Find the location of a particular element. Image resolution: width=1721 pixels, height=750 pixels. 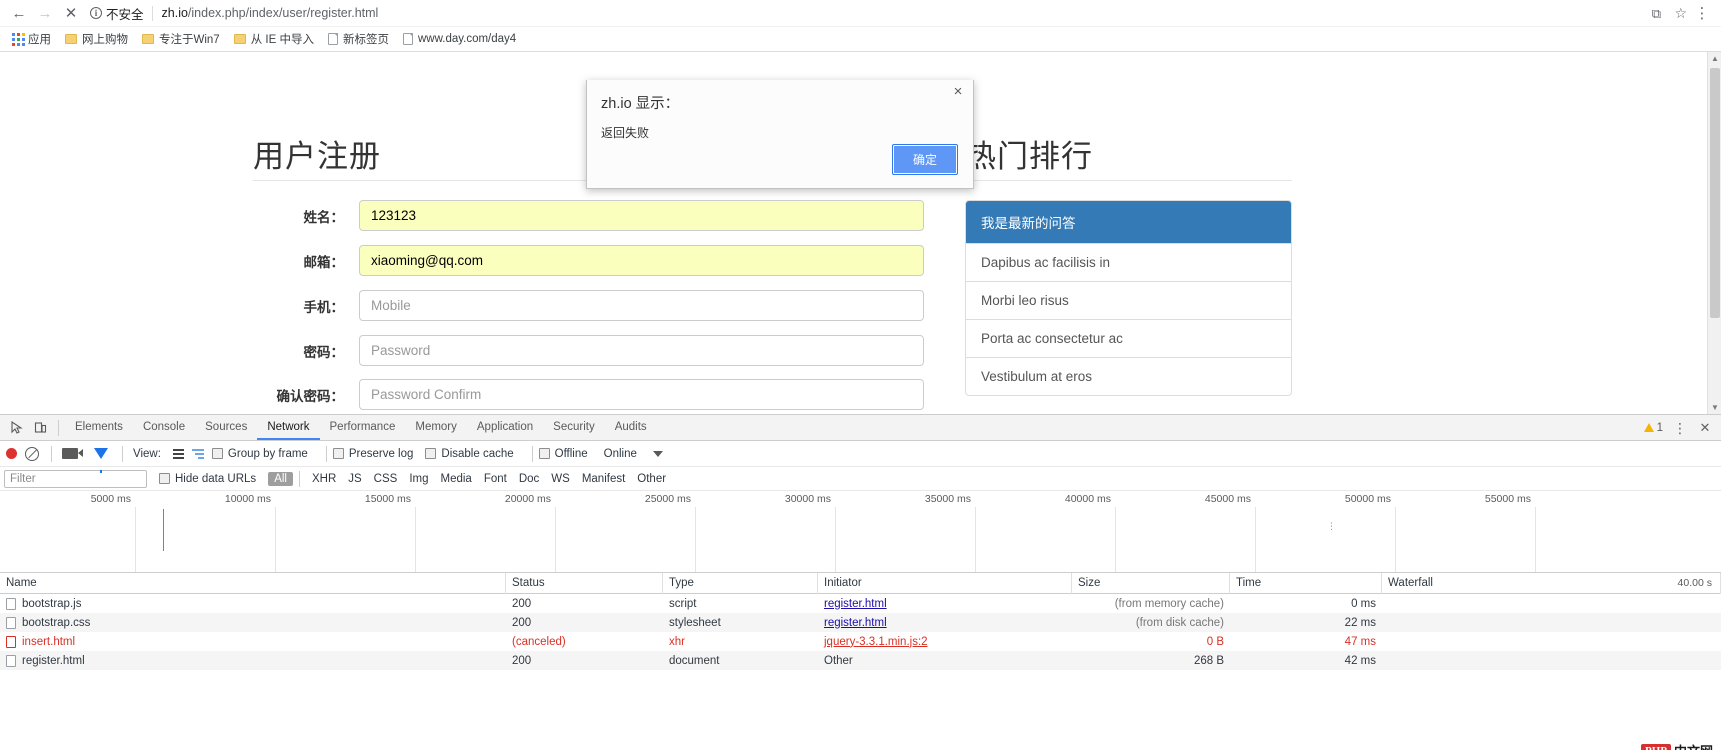

scroll-up-icon: ▲ is located at coordinates (1714, 59).